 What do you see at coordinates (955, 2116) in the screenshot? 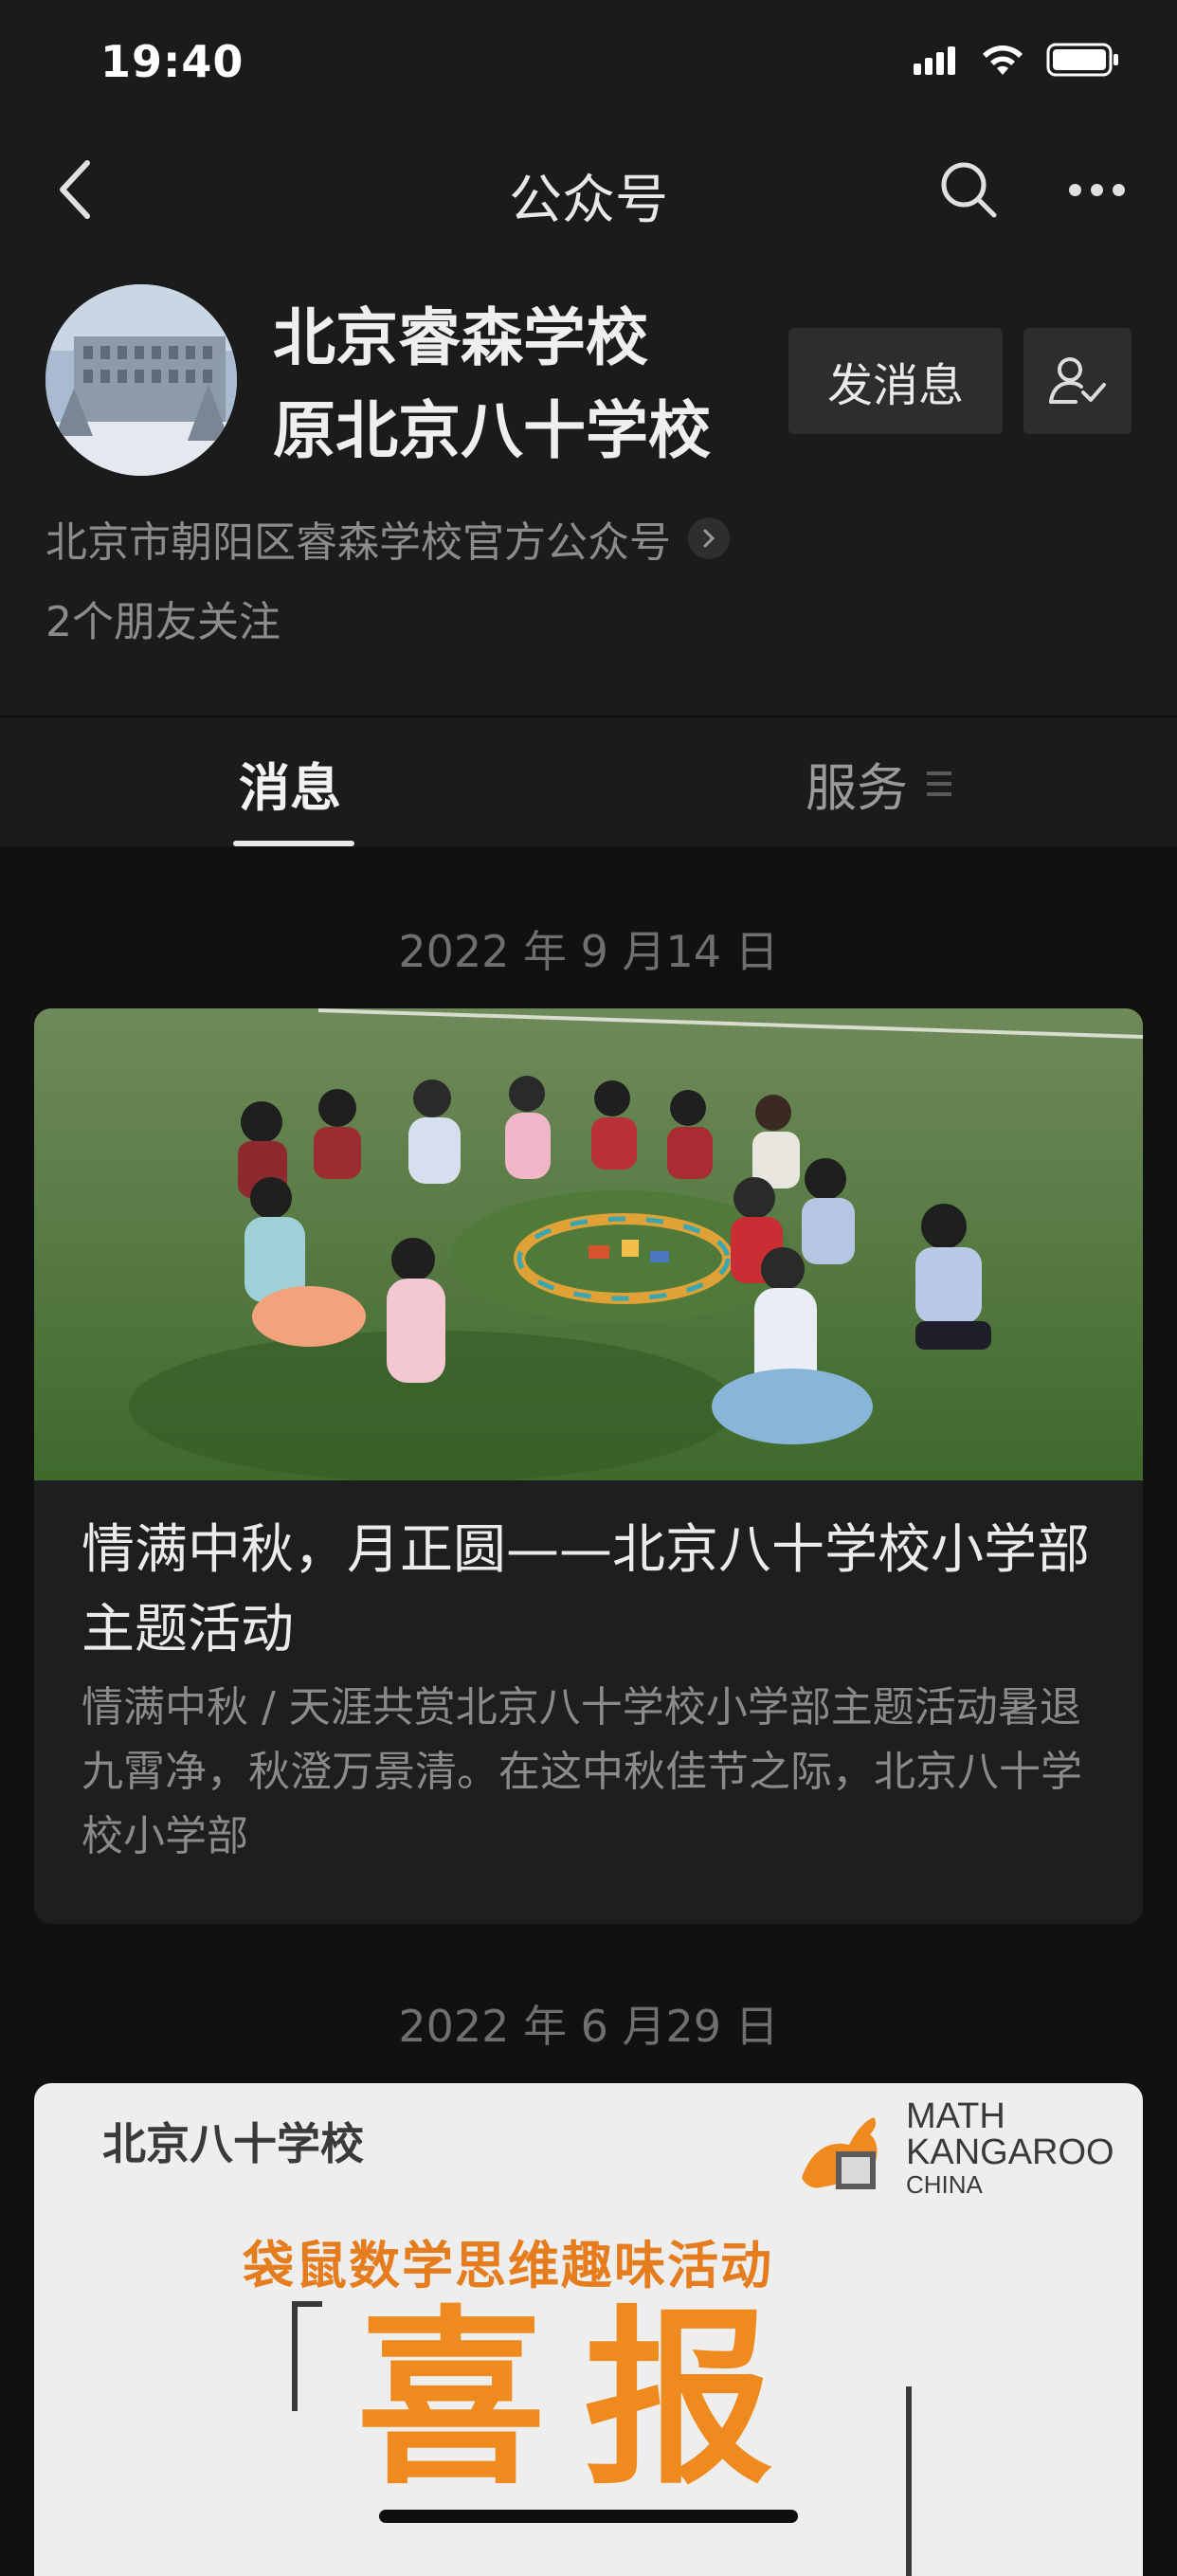
I see `math-kangaroo-logo-line1: MATH` at bounding box center [955, 2116].